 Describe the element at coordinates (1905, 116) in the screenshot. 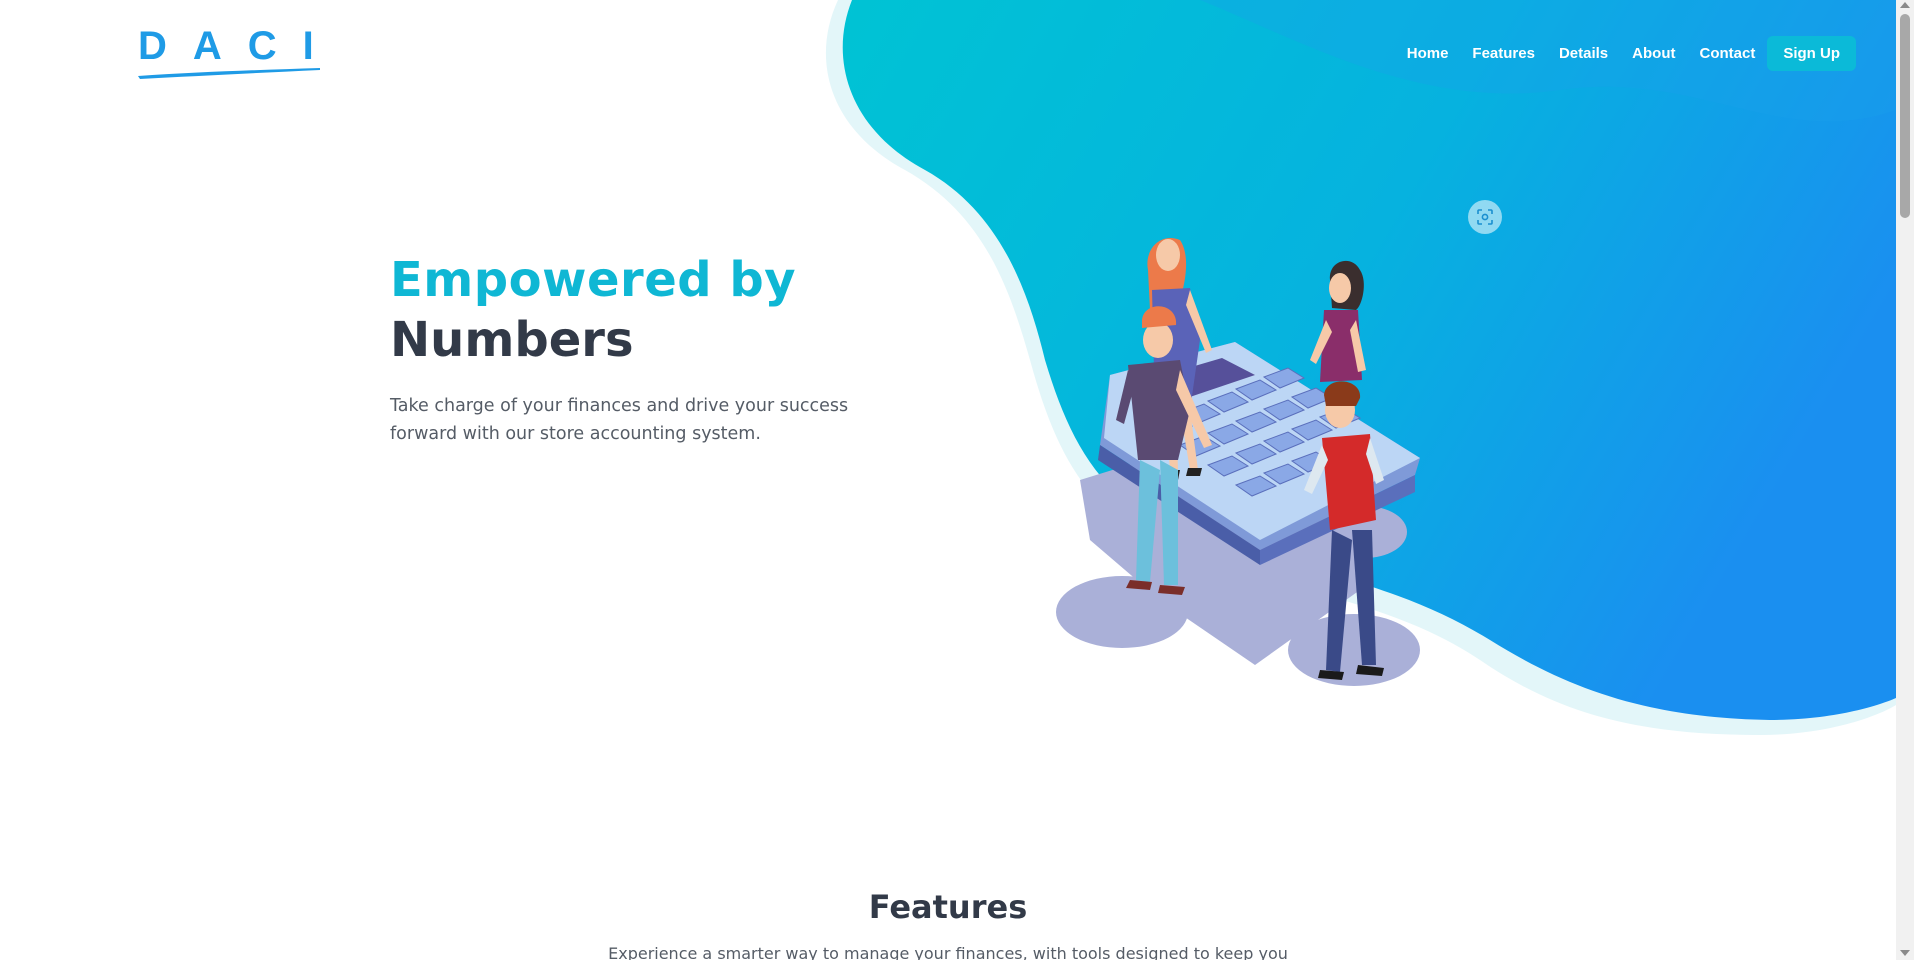

I see `scroll-thumb` at that location.